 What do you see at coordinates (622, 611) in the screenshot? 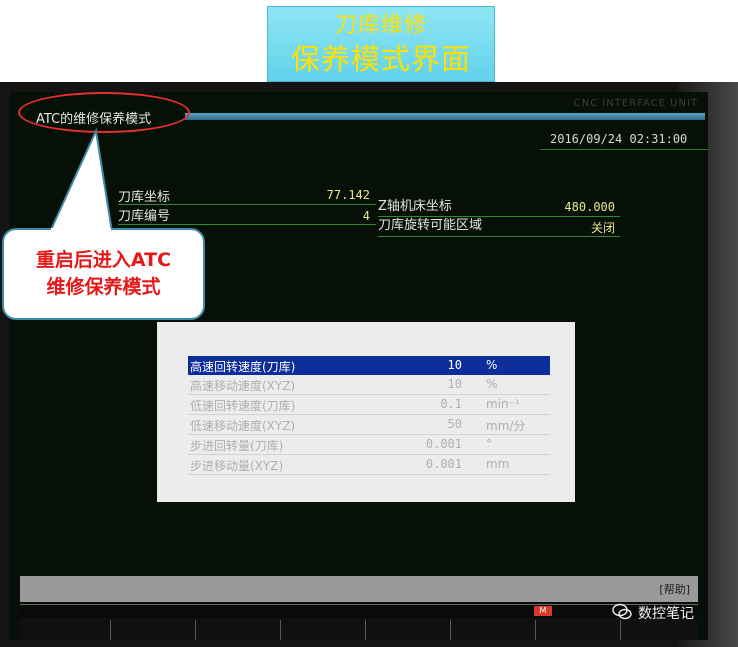
I see `wechat-icon` at bounding box center [622, 611].